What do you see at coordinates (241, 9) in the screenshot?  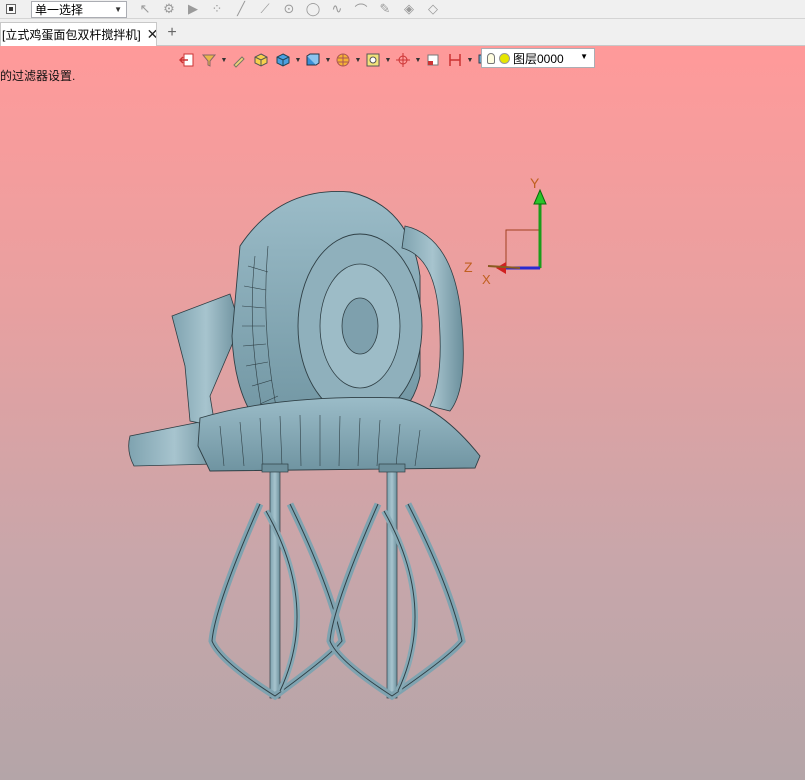 I see `line-icon: ╱` at bounding box center [241, 9].